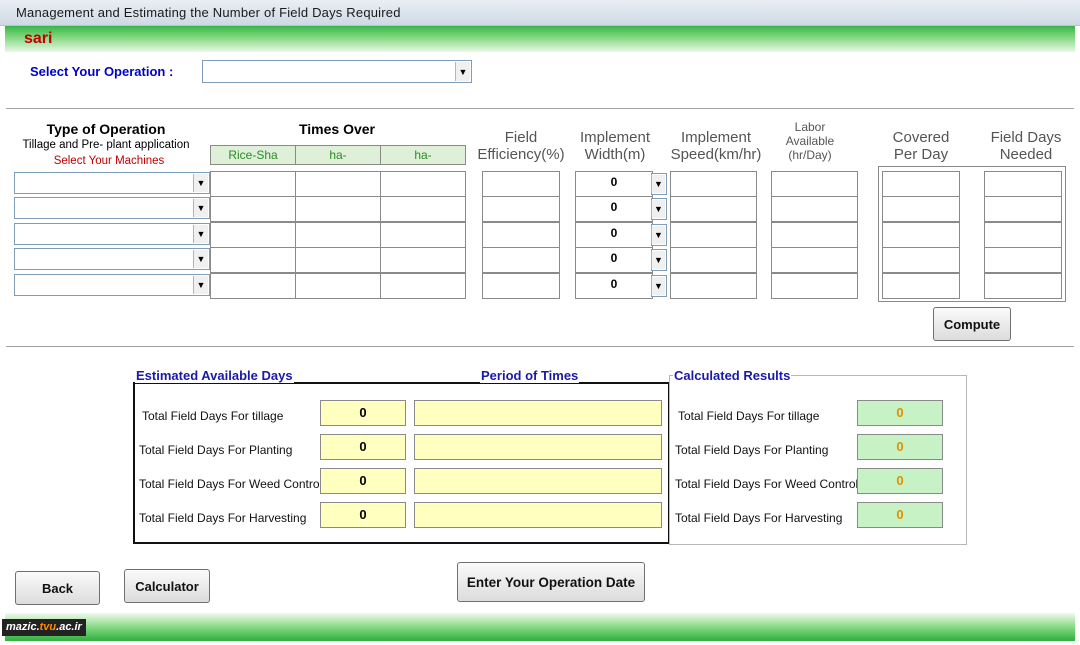  Describe the element at coordinates (253, 155) in the screenshot. I see `times-col-1: Rice-Sha` at that location.